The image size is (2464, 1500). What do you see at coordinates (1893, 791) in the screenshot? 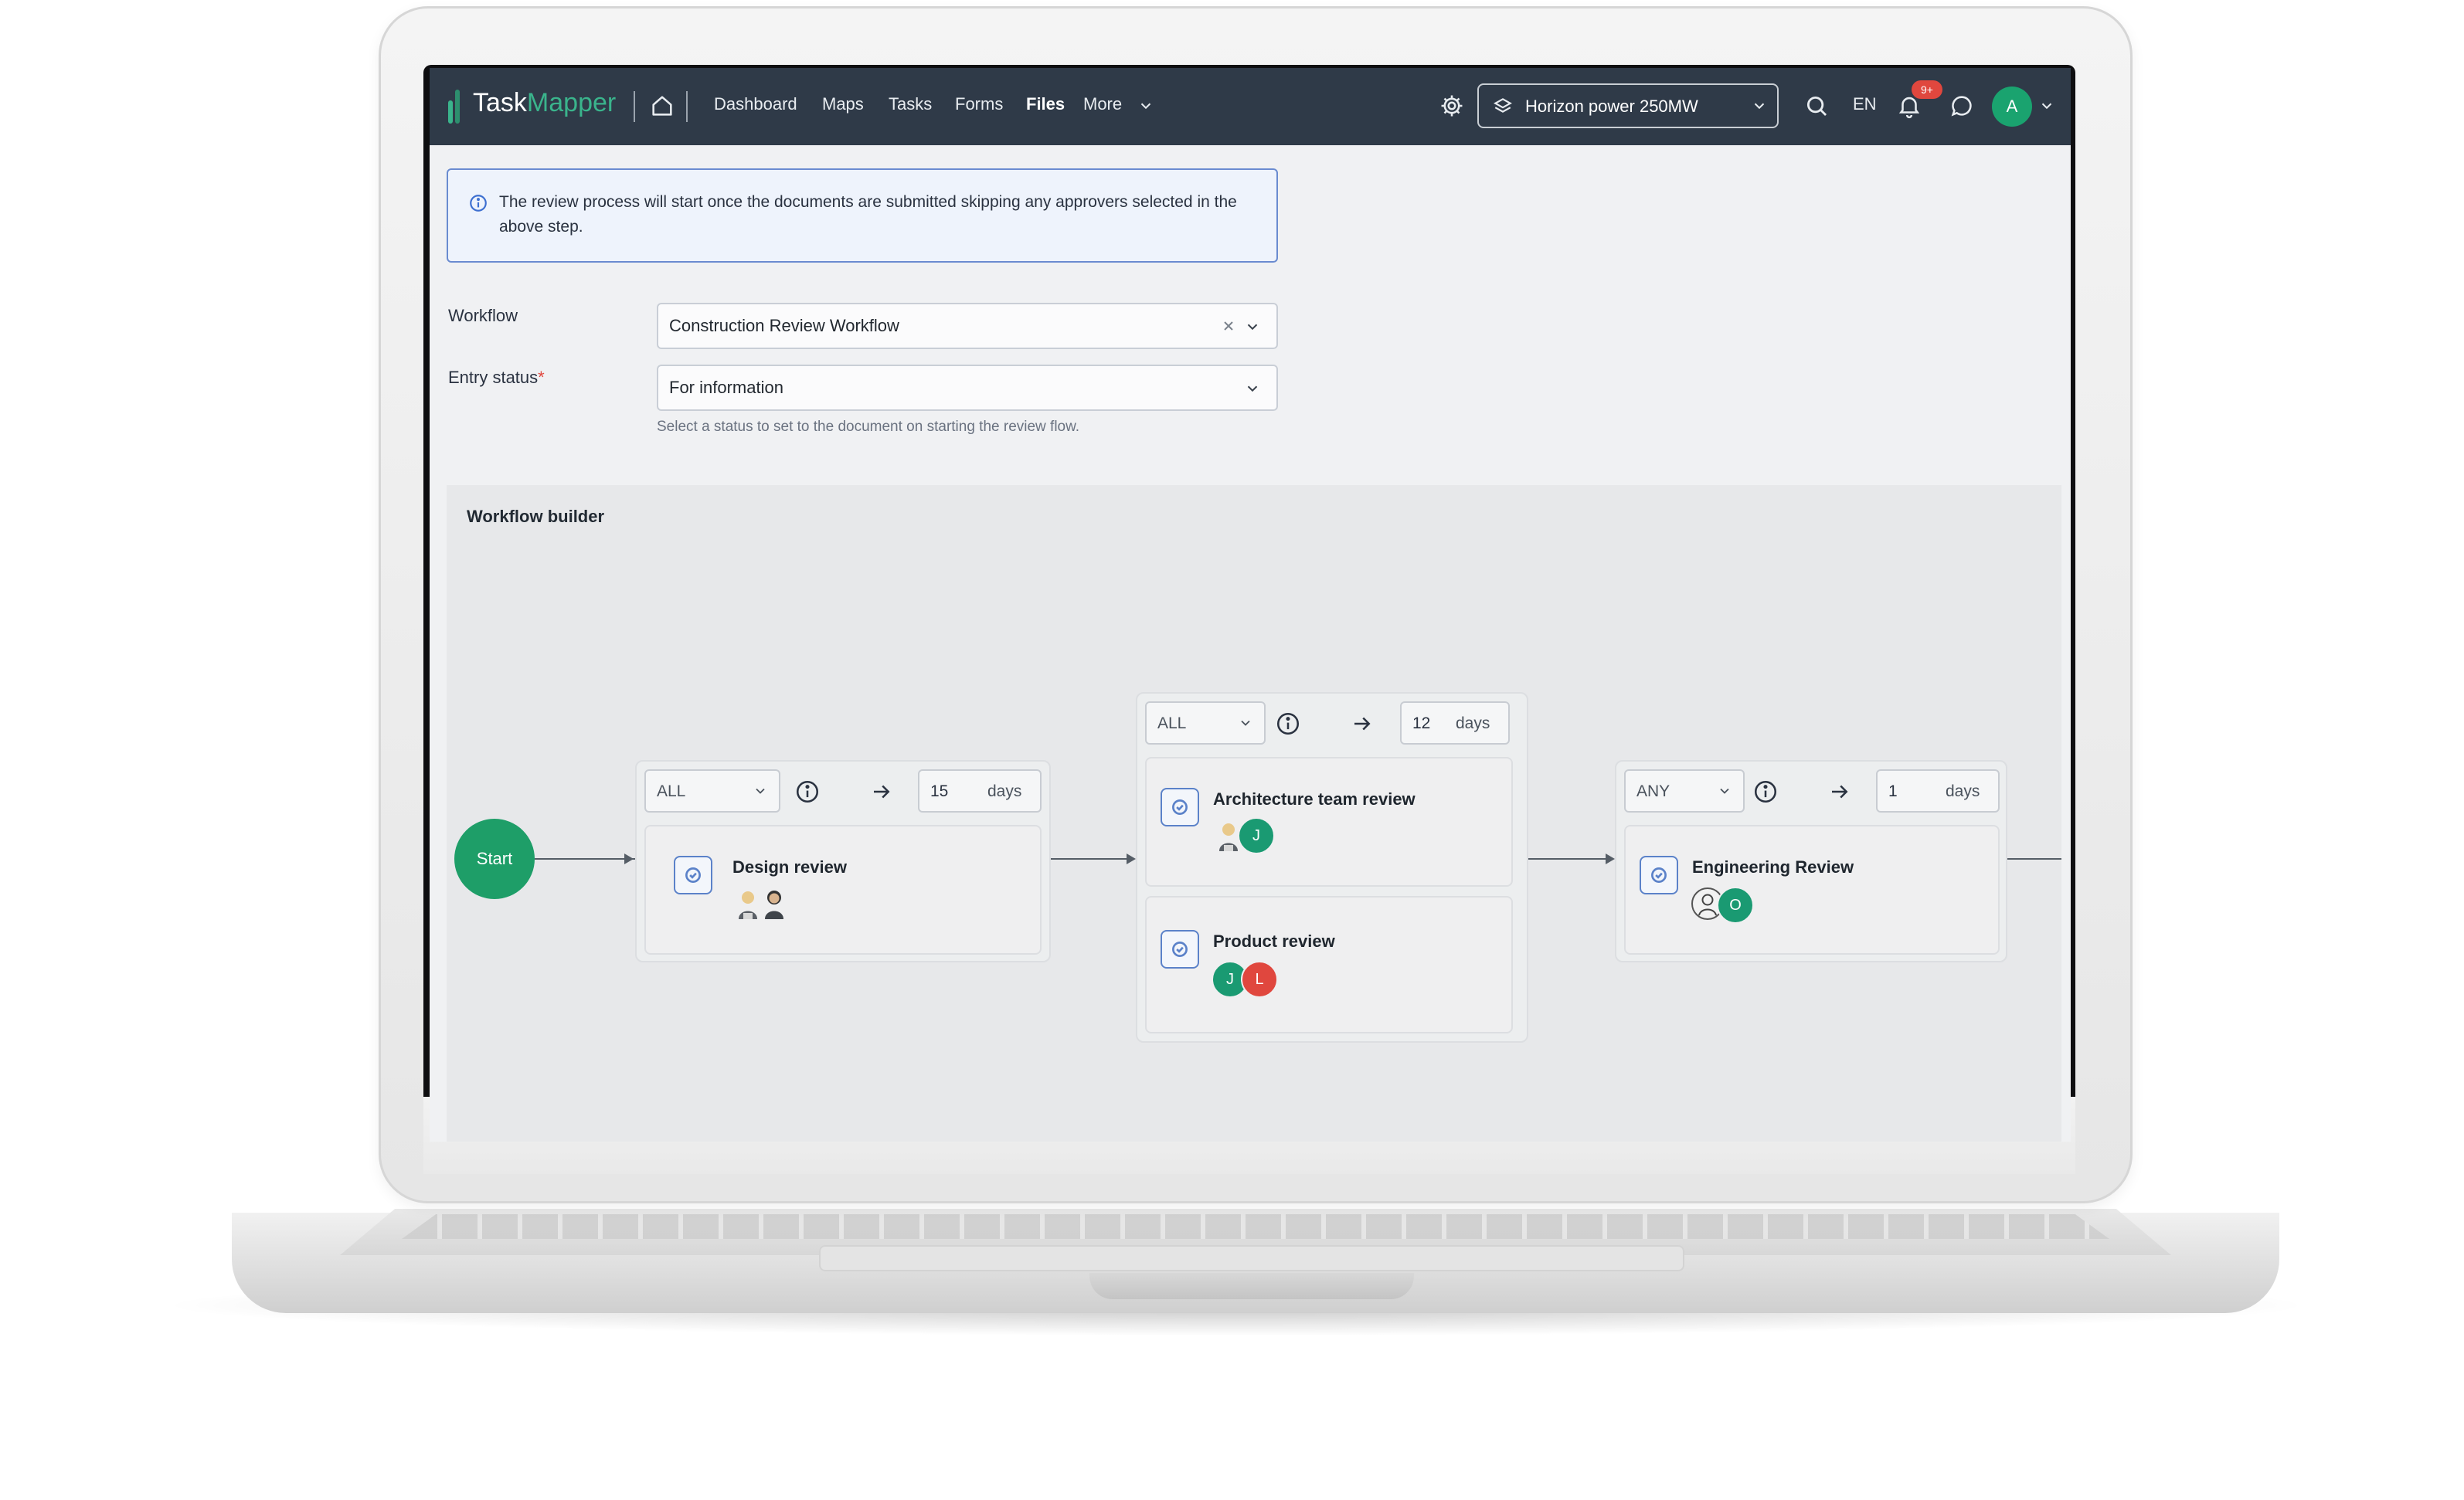
I see `days-value: 1` at bounding box center [1893, 791].